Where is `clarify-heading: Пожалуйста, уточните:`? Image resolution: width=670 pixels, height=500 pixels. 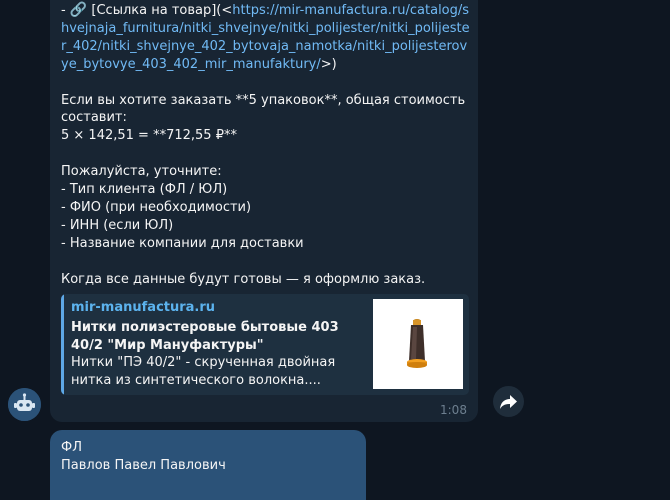 clarify-heading: Пожалуйста, уточните: is located at coordinates (141, 172).